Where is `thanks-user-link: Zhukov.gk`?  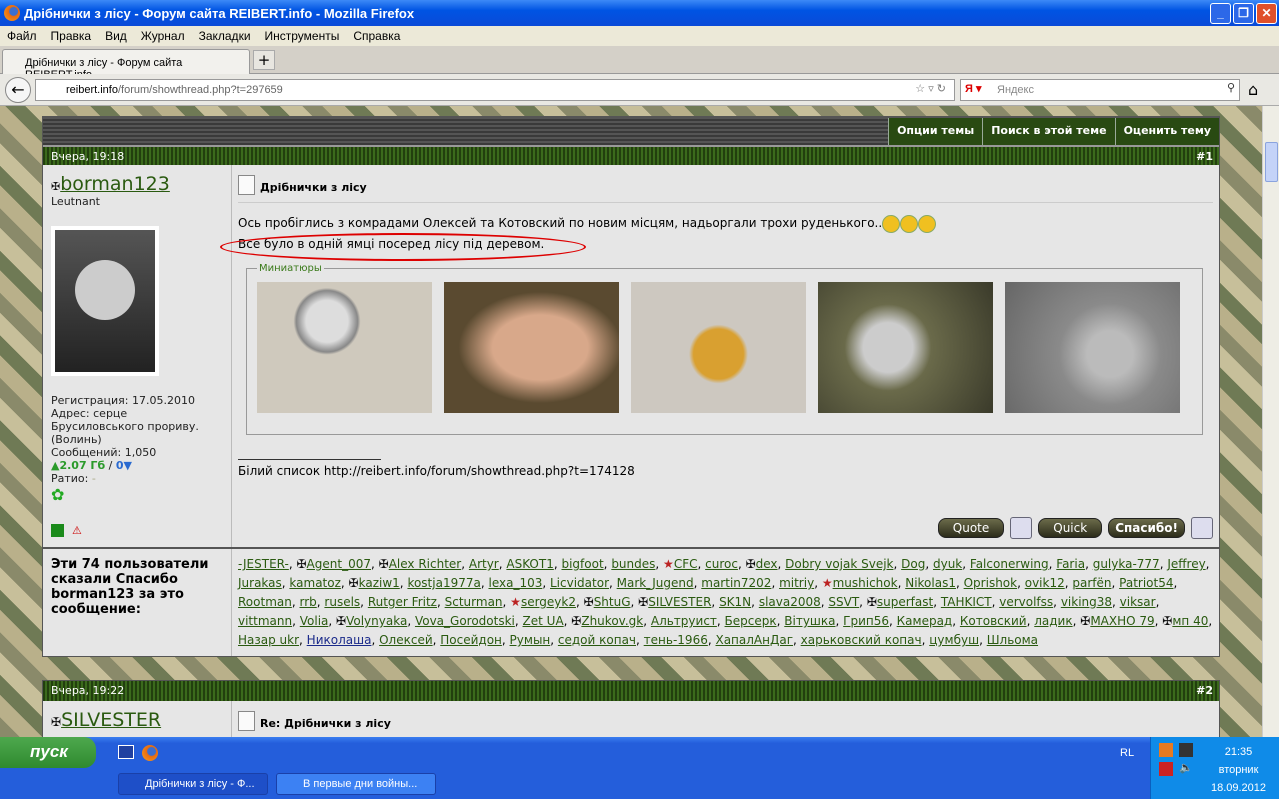 thanks-user-link: Zhukov.gk is located at coordinates (612, 621).